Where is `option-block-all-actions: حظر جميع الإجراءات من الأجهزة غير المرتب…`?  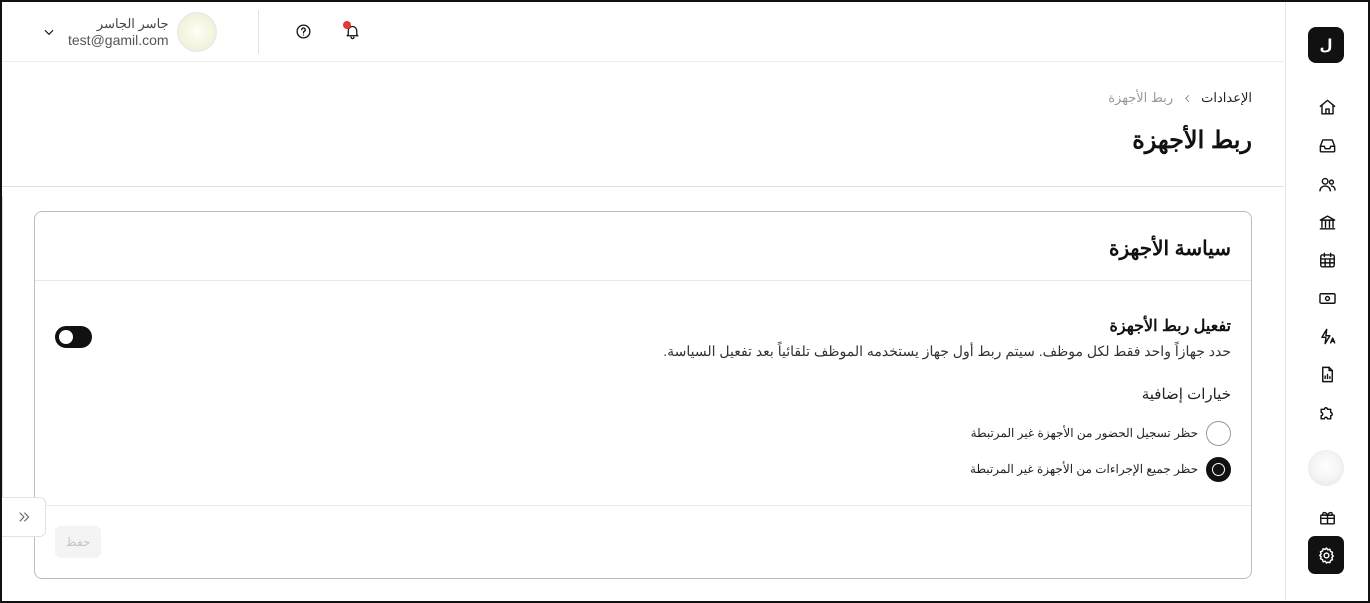
option-block-all-actions: حظر جميع الإجراءات من الأجهزة غير المرتب… is located at coordinates (1100, 469).